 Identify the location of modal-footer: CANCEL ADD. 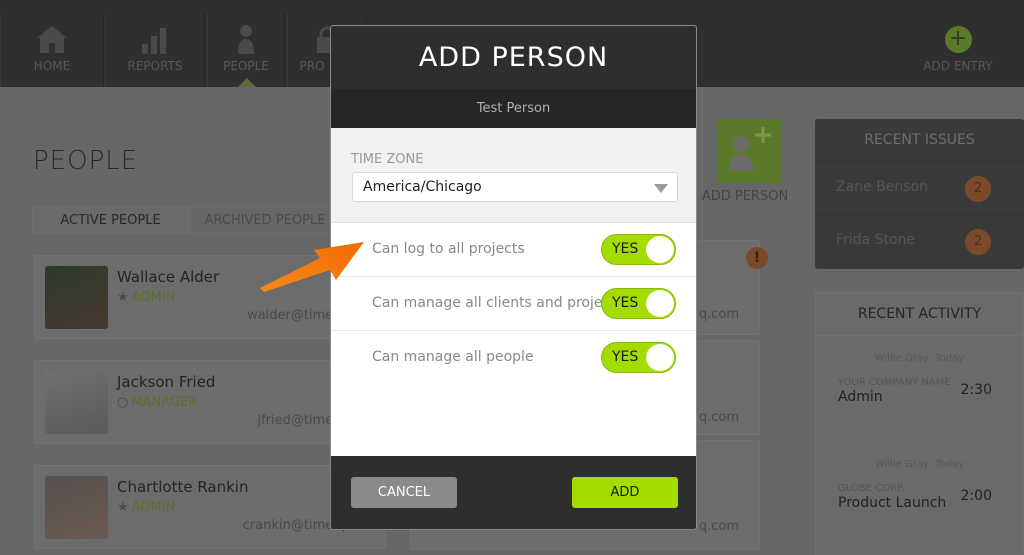
(513, 492).